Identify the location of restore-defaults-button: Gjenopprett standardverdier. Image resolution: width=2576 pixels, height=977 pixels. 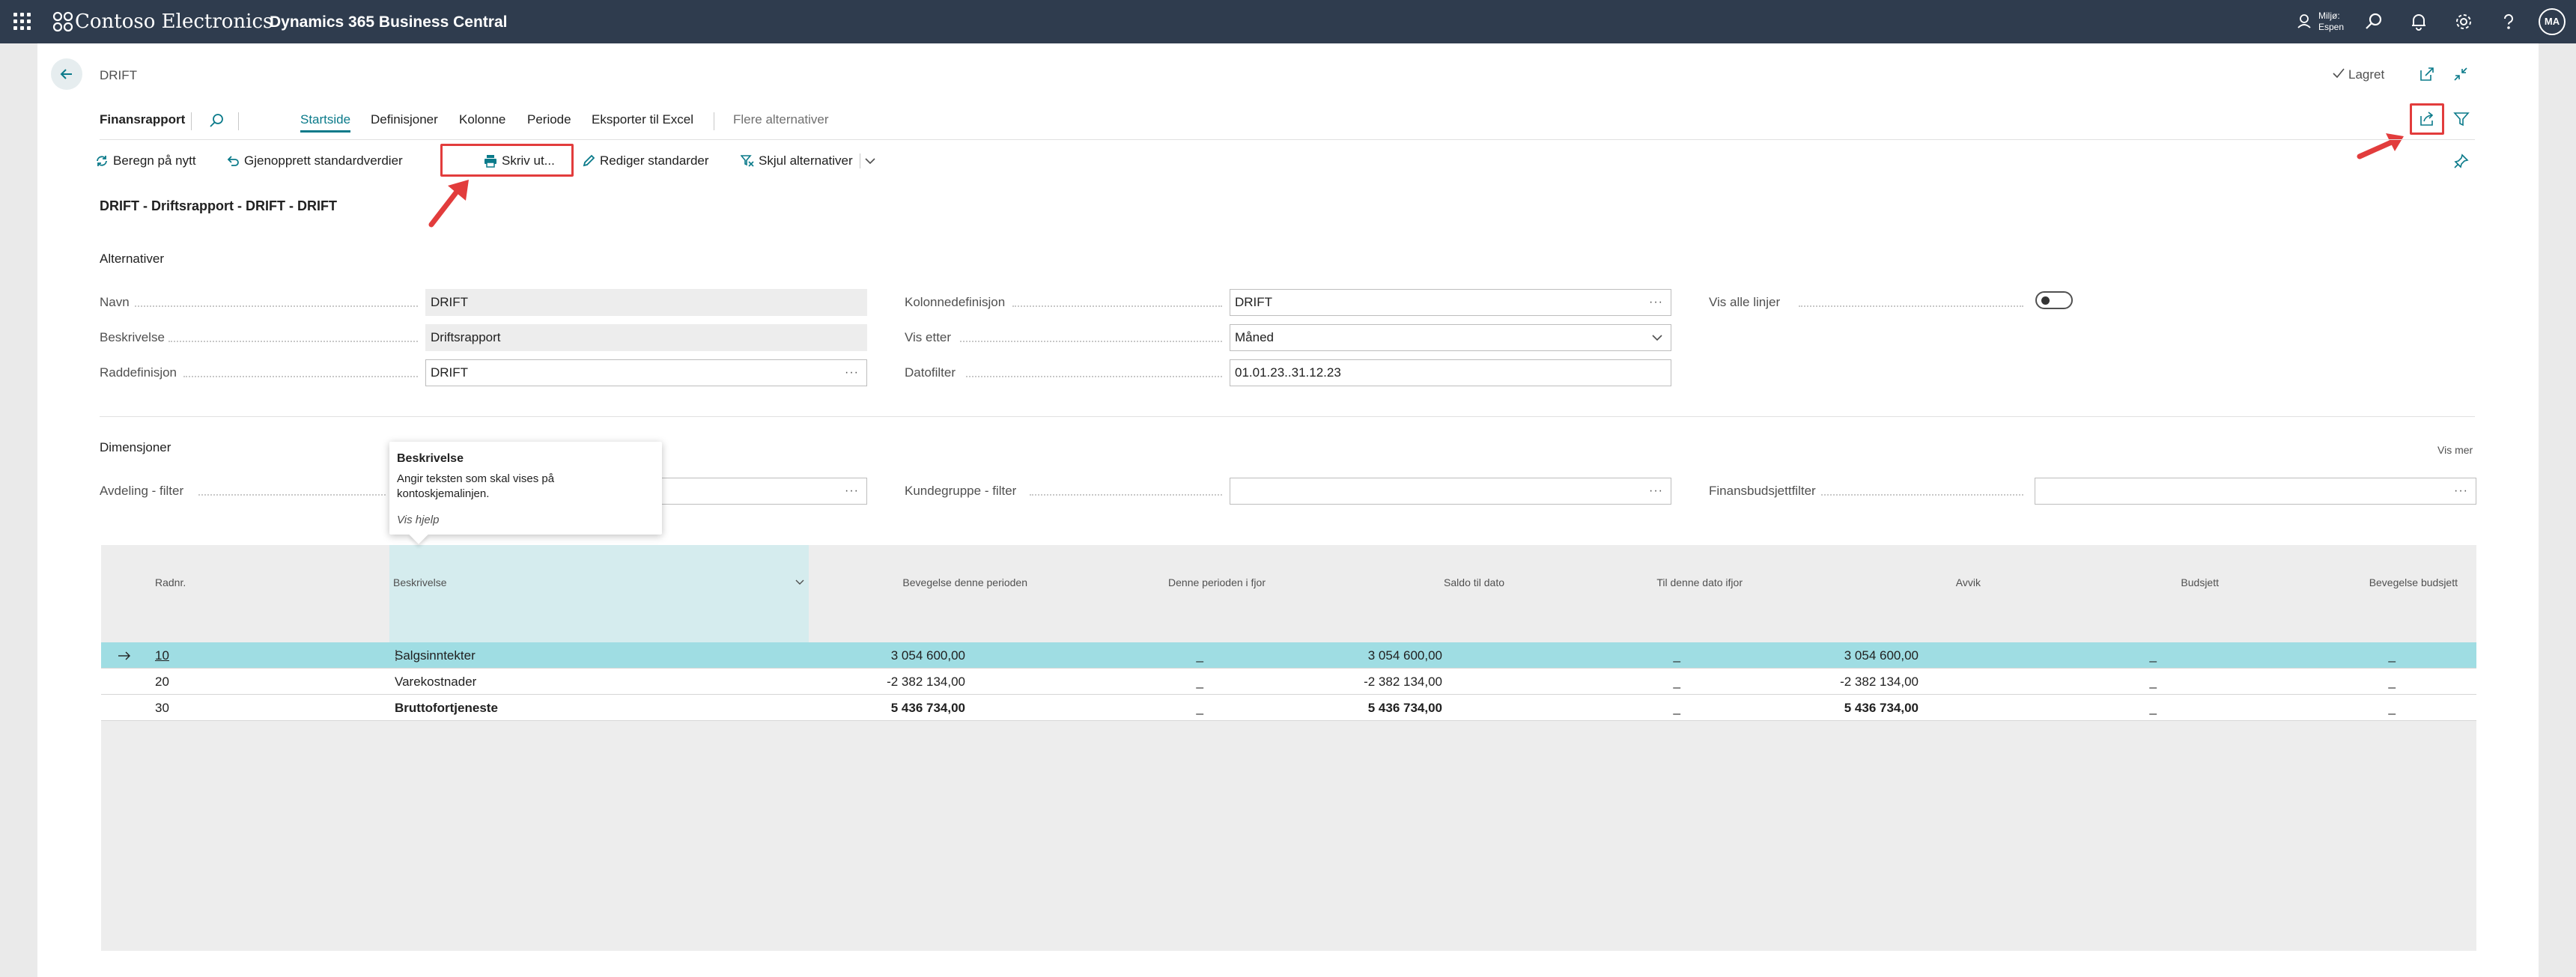
(314, 161).